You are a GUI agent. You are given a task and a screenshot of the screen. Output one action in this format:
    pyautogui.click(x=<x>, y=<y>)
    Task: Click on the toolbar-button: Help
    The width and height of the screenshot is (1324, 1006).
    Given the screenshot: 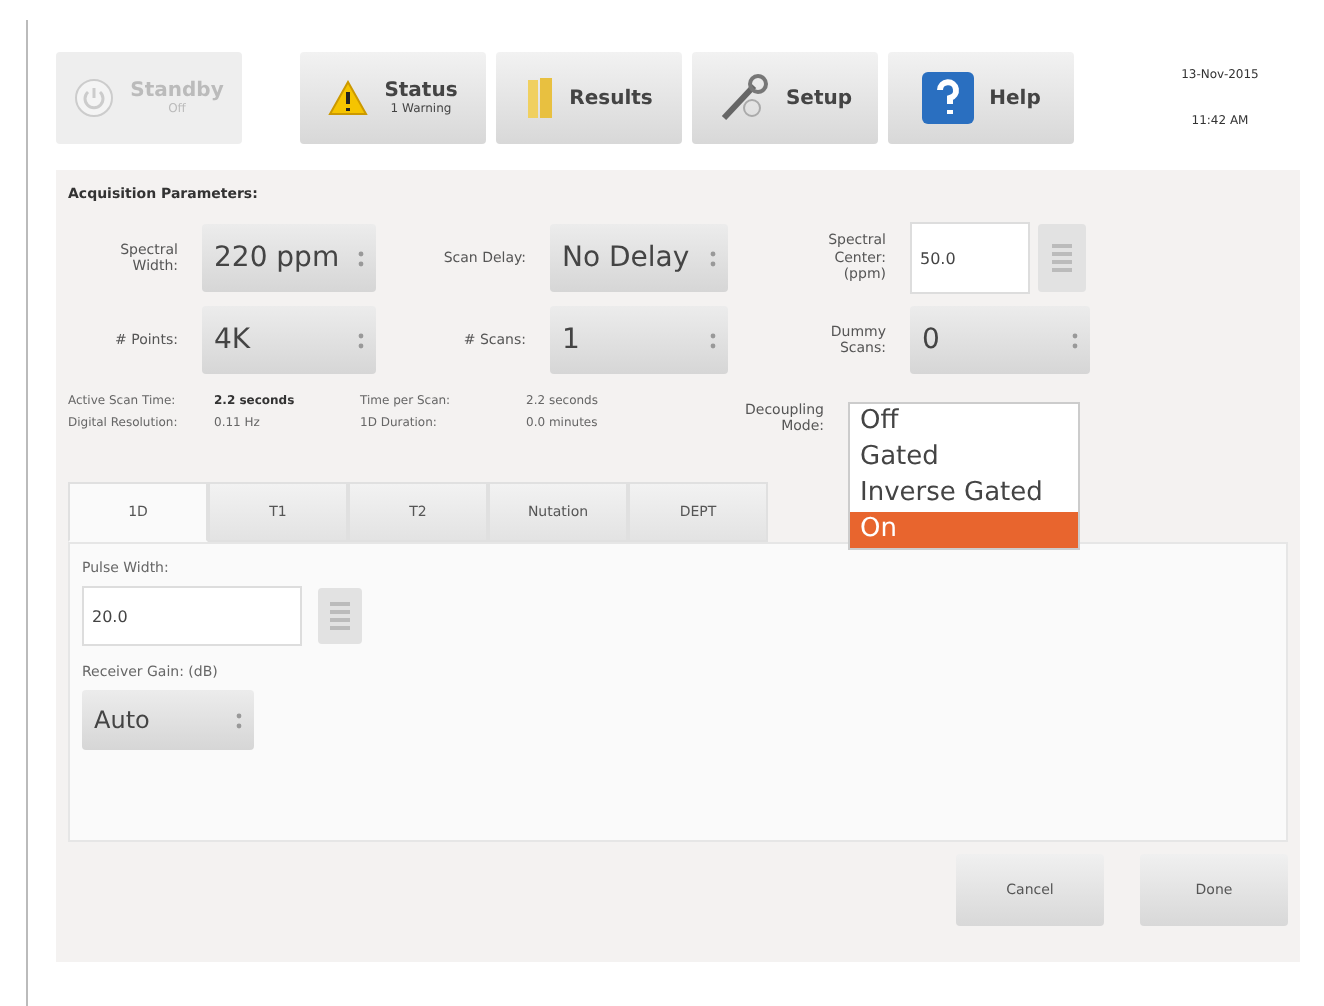 What is the action you would take?
    pyautogui.click(x=981, y=98)
    